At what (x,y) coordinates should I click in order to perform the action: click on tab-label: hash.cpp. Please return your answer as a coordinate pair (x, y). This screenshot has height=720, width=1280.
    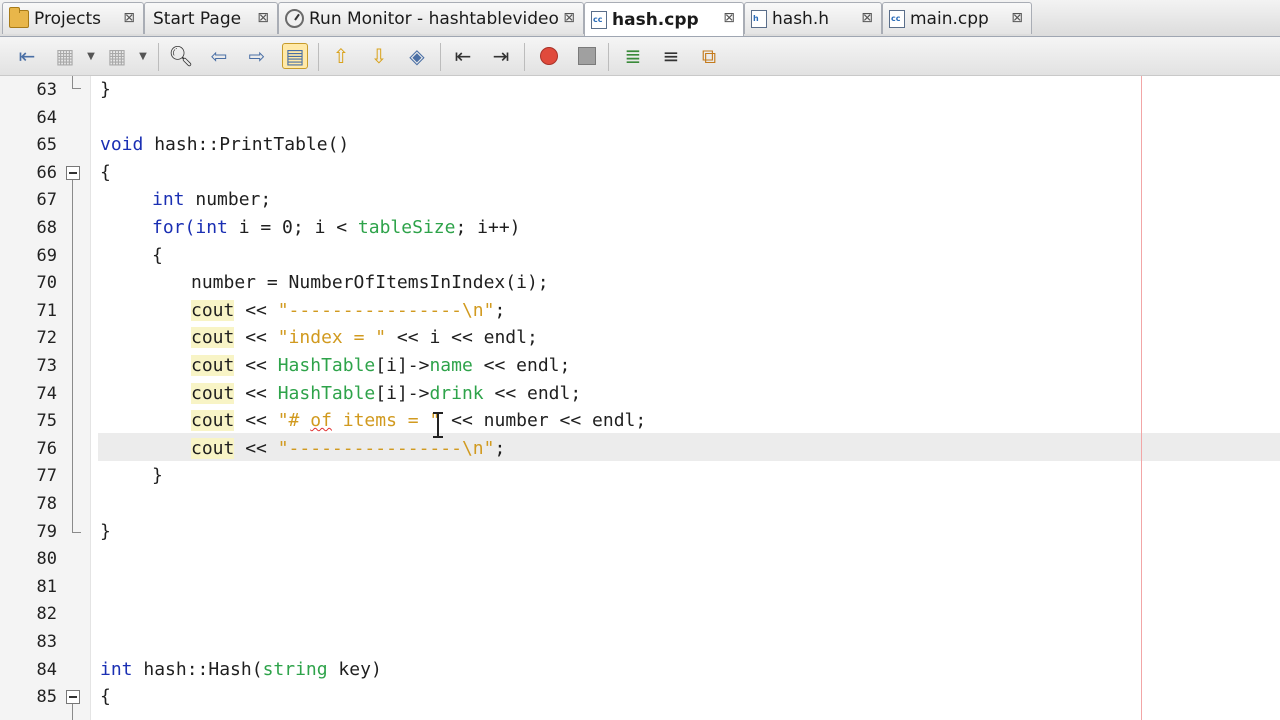
    Looking at the image, I should click on (655, 19).